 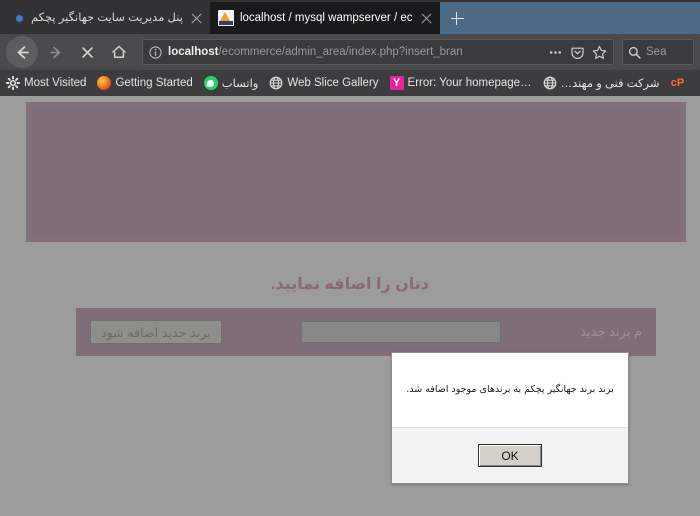 I want to click on browser-tab-0: پنل مدیریت سایت جهانگیر پچکم, so click(x=105, y=18).